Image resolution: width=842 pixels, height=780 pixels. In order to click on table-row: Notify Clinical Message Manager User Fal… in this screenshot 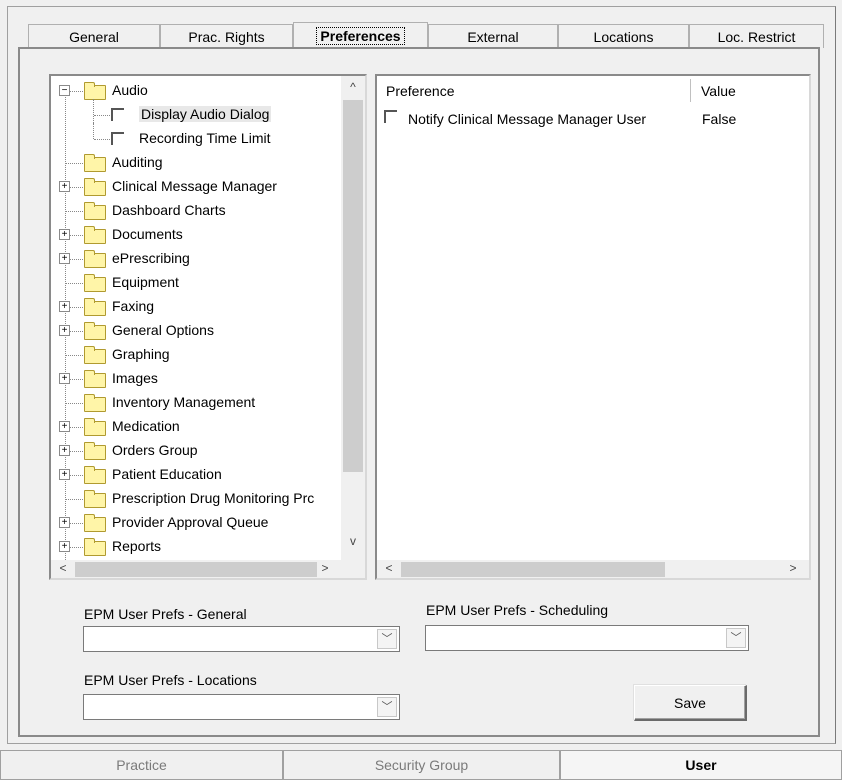, I will do `click(593, 120)`.